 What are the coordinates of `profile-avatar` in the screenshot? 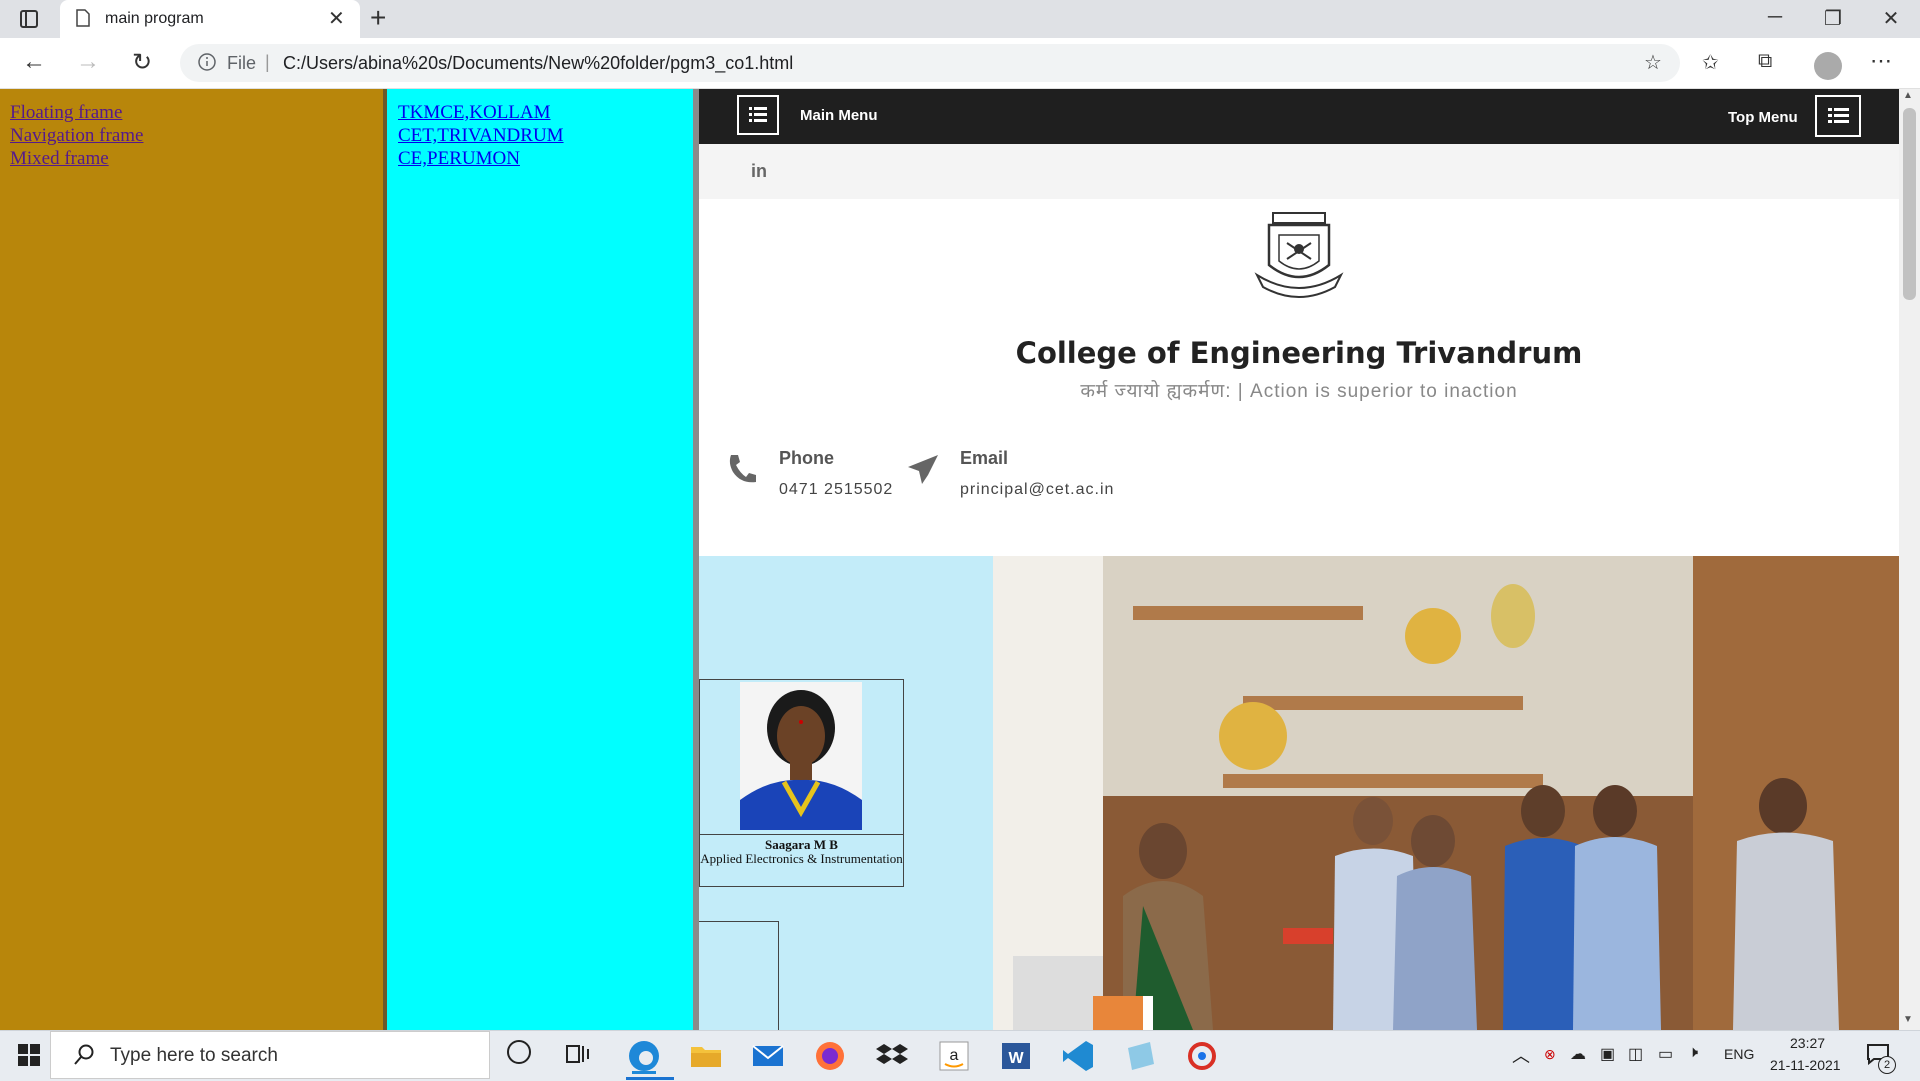 It's located at (1828, 66).